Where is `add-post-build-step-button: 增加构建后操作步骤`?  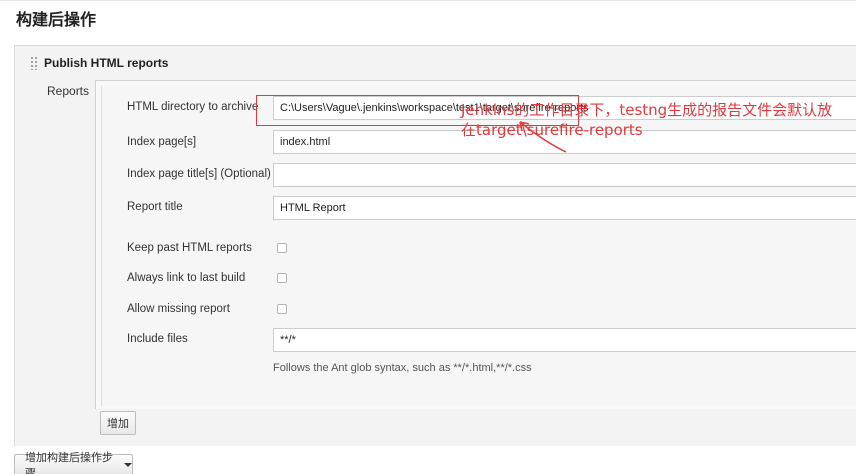
add-post-build-step-button: 增加构建后操作步骤 is located at coordinates (73, 462).